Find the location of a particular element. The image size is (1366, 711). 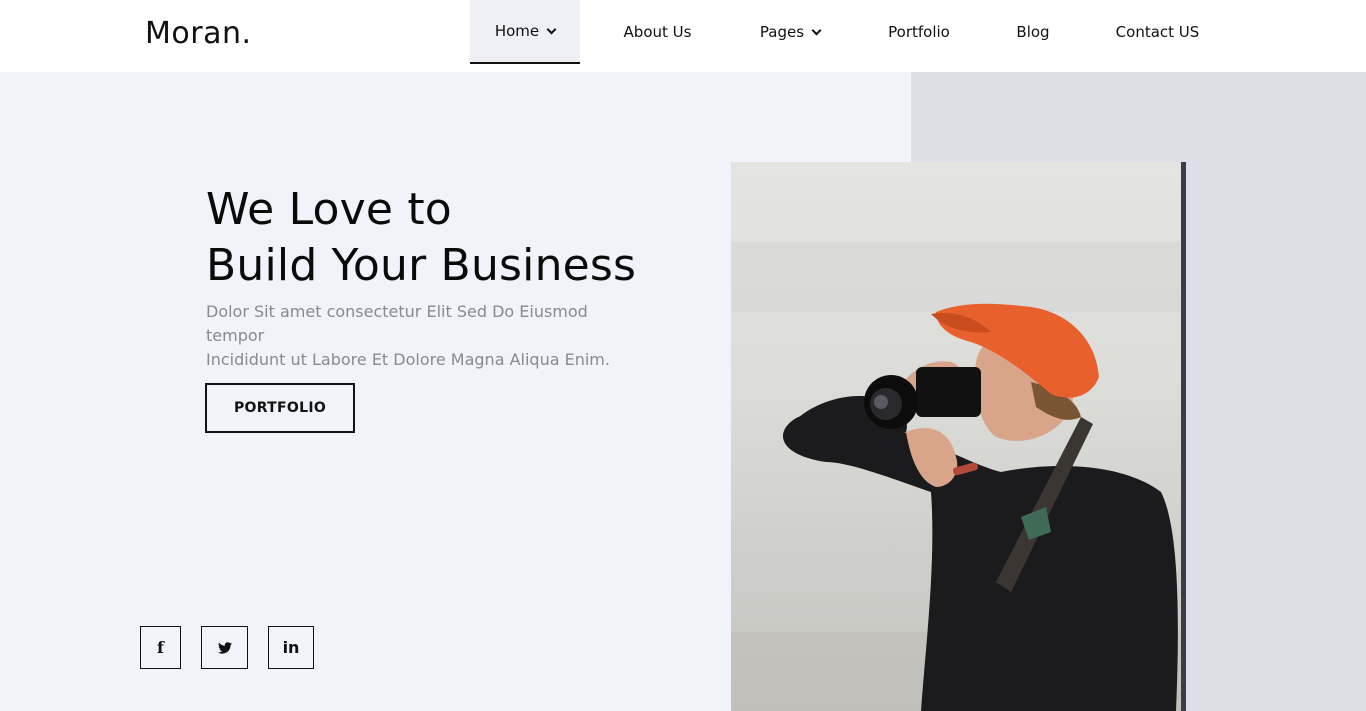

nav-label-contact-us: Contact US is located at coordinates (1157, 32).